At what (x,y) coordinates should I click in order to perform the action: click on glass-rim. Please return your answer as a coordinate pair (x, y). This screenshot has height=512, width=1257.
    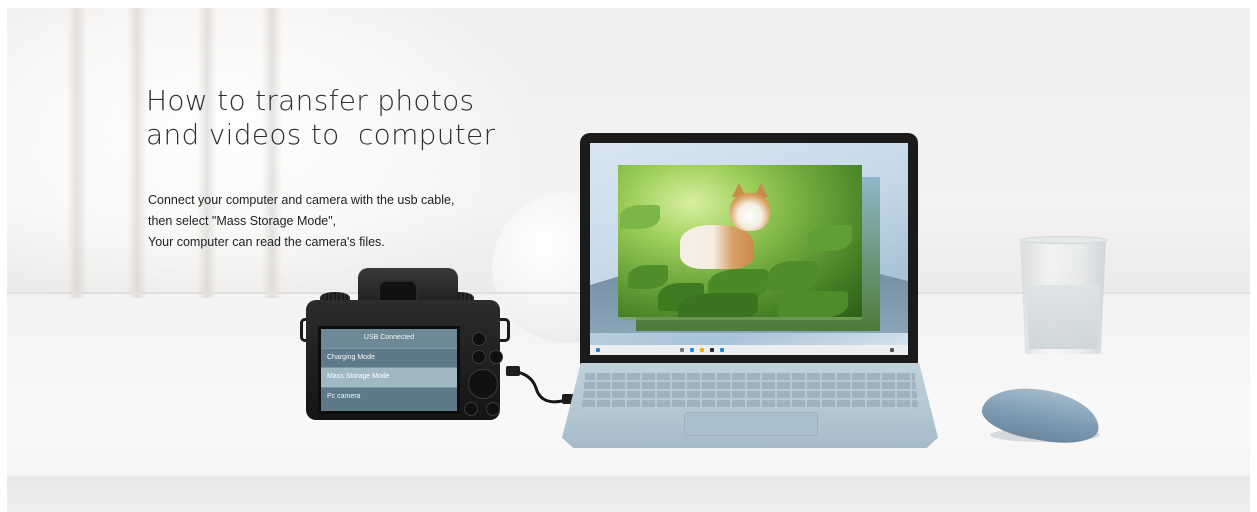
    Looking at the image, I should click on (1064, 240).